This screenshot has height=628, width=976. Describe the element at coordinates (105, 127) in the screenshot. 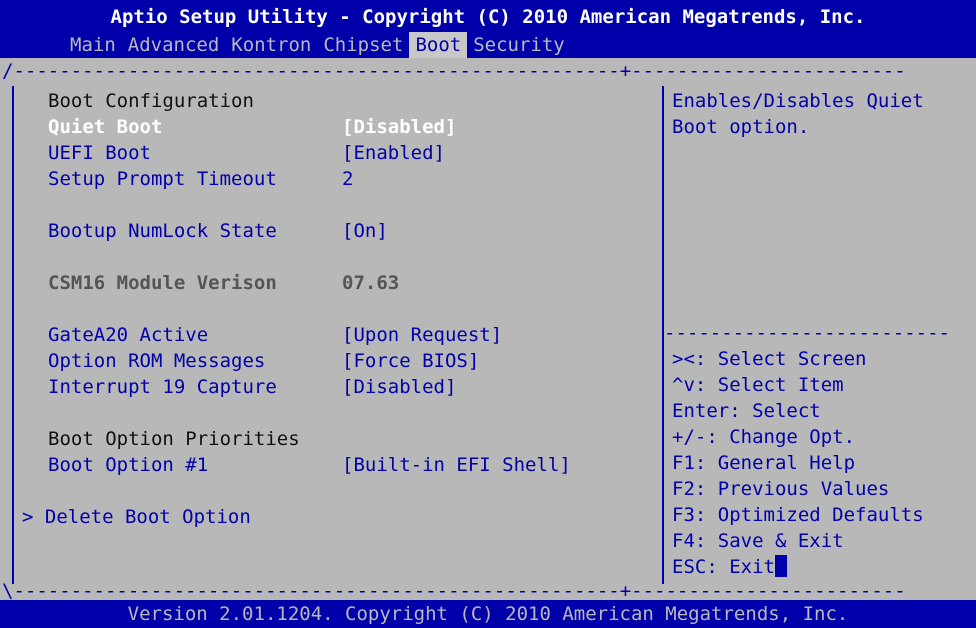

I see `quiet-boot-label: Quiet Boot` at that location.